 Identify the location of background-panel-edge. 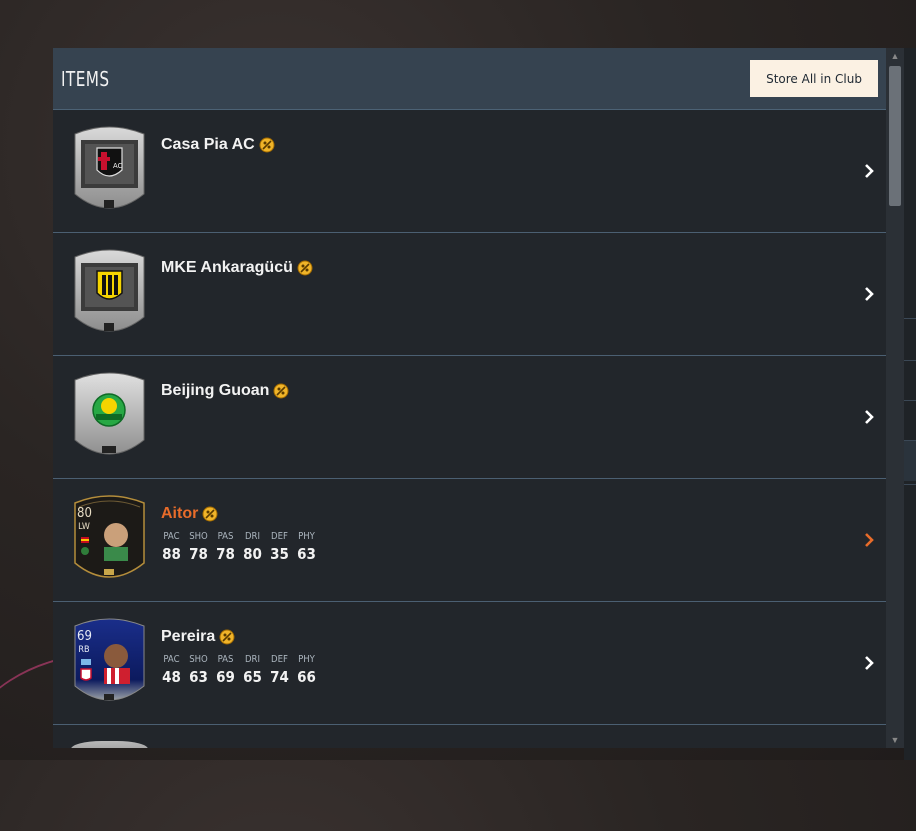
(910, 404).